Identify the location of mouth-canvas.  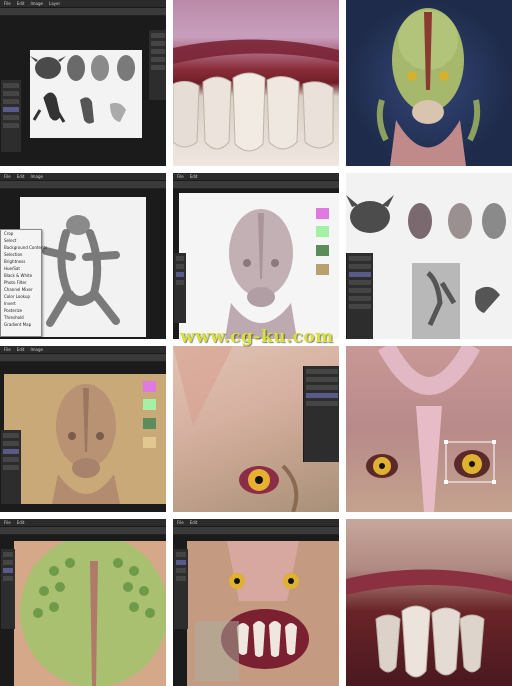
(263, 613).